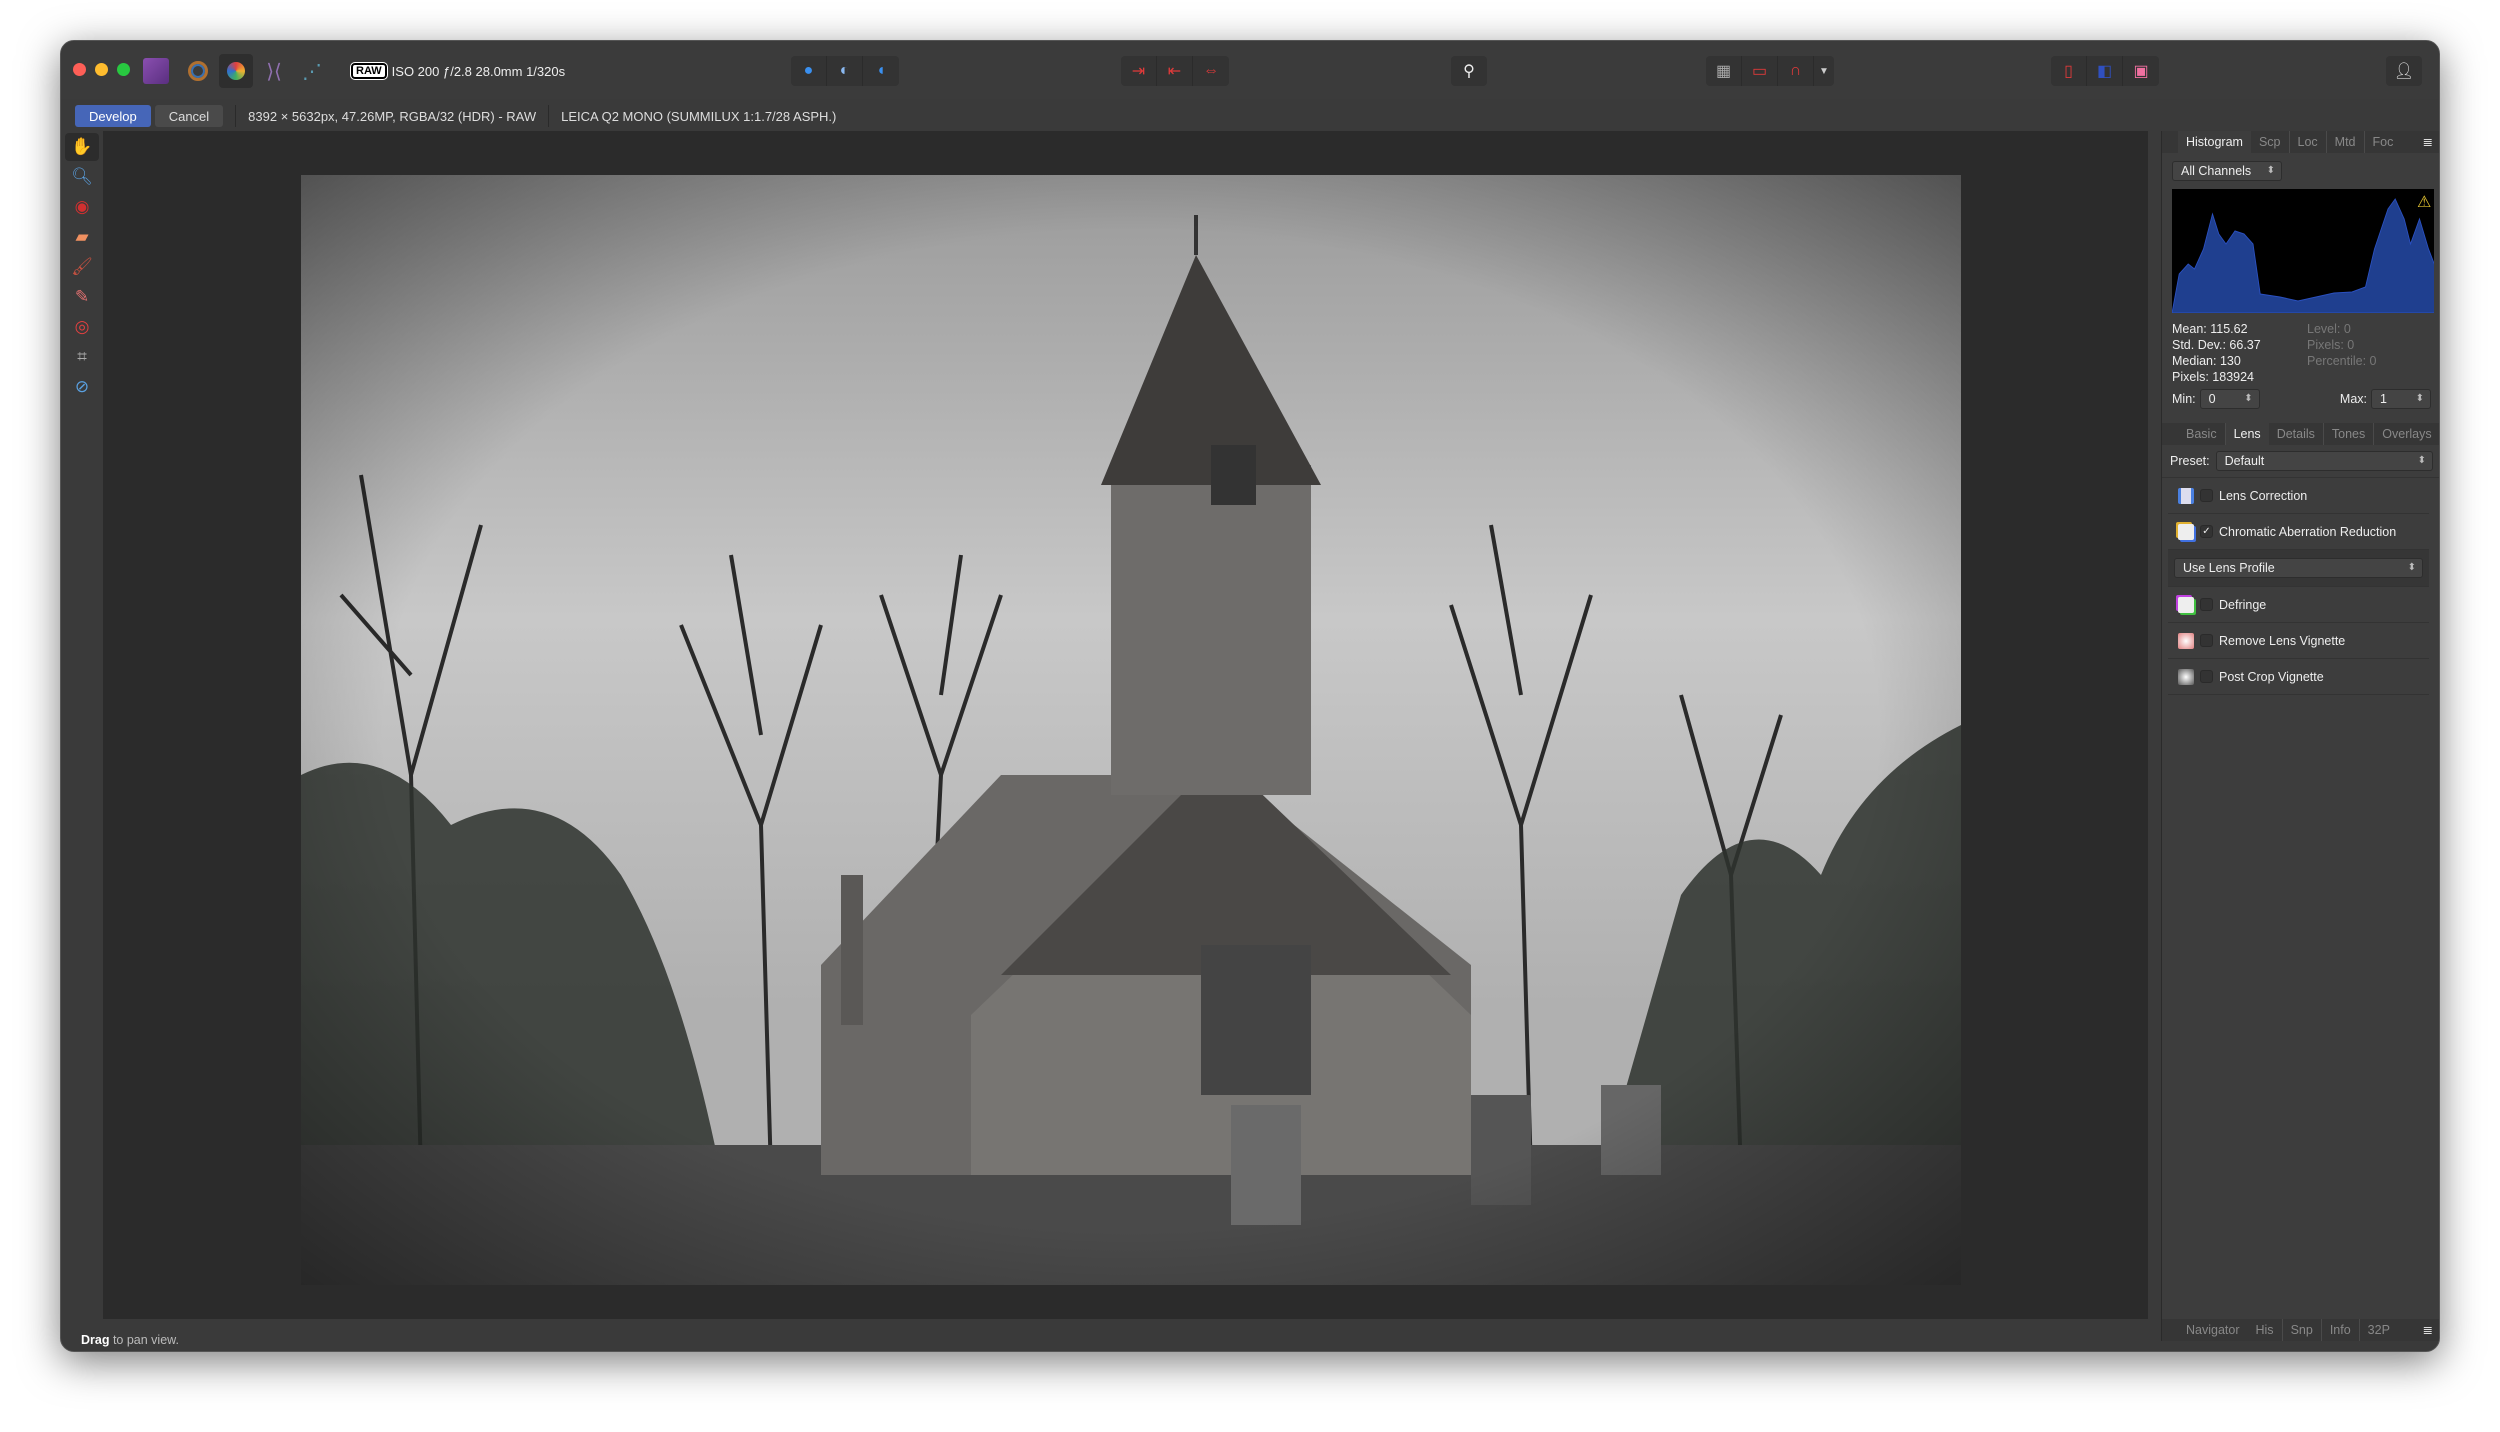  What do you see at coordinates (82, 387) in the screenshot?
I see `white-balance-tool: ⊘` at bounding box center [82, 387].